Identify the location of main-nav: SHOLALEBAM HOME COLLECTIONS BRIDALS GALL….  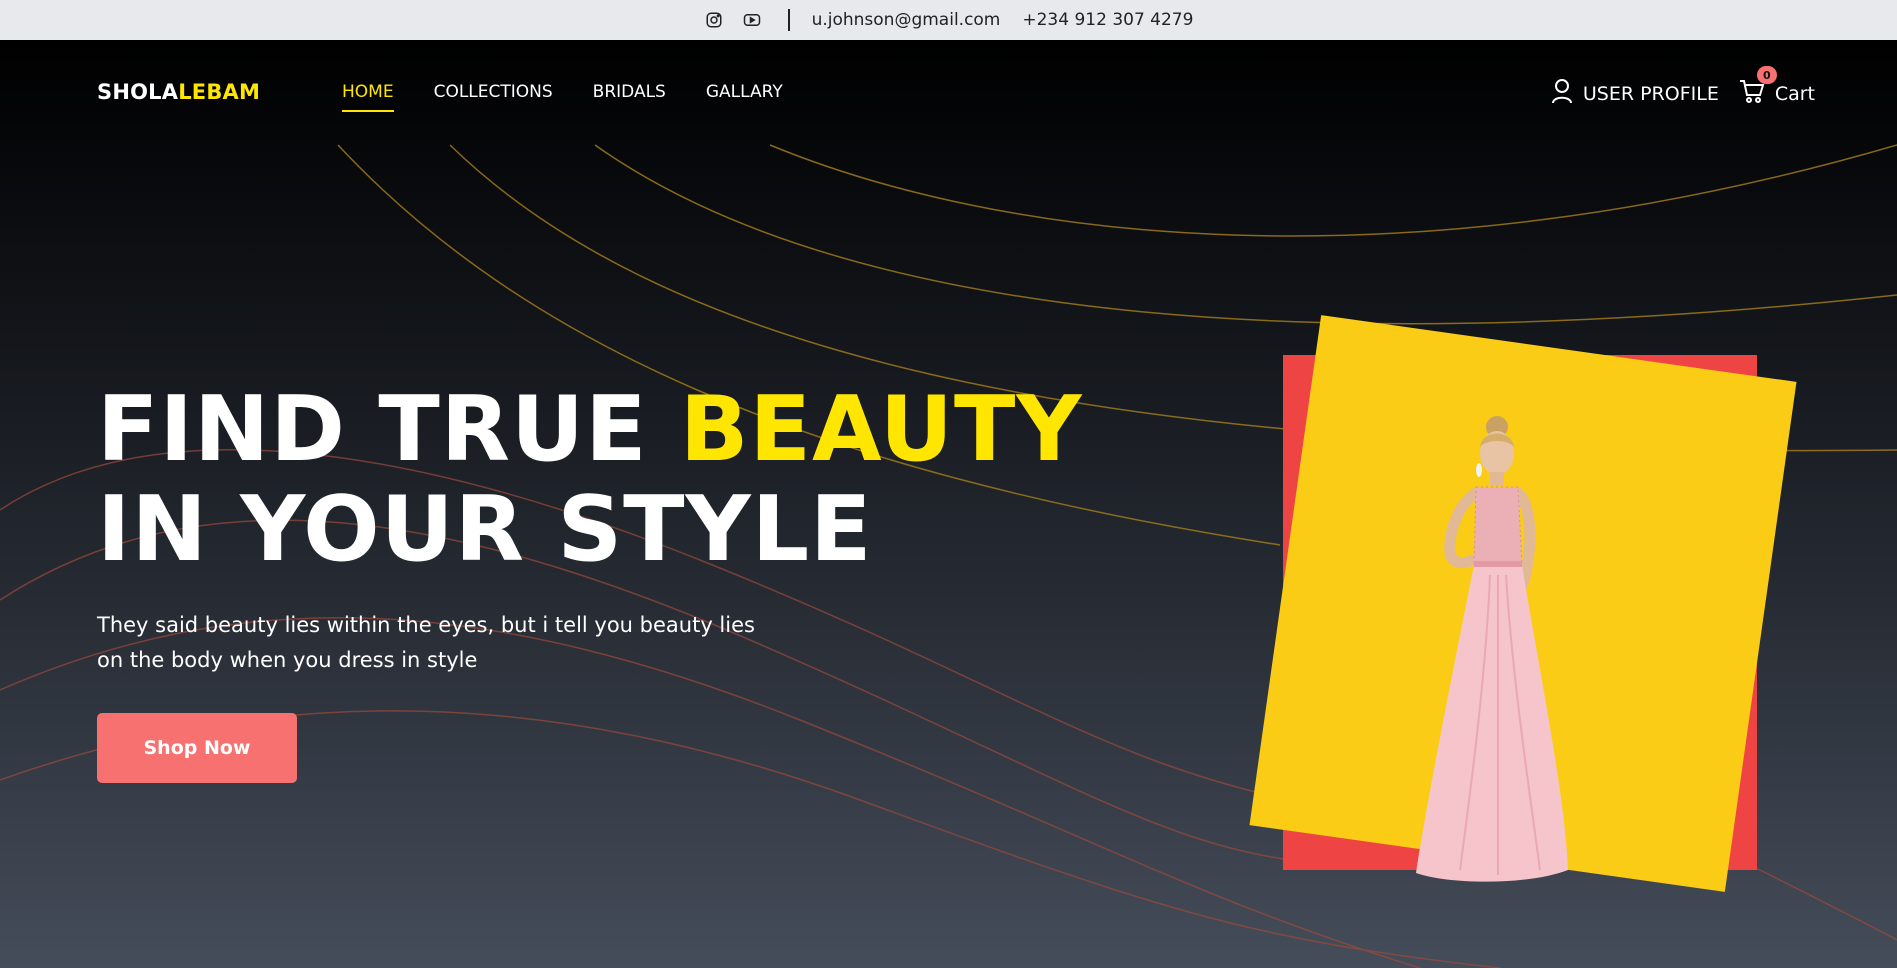
(948, 92).